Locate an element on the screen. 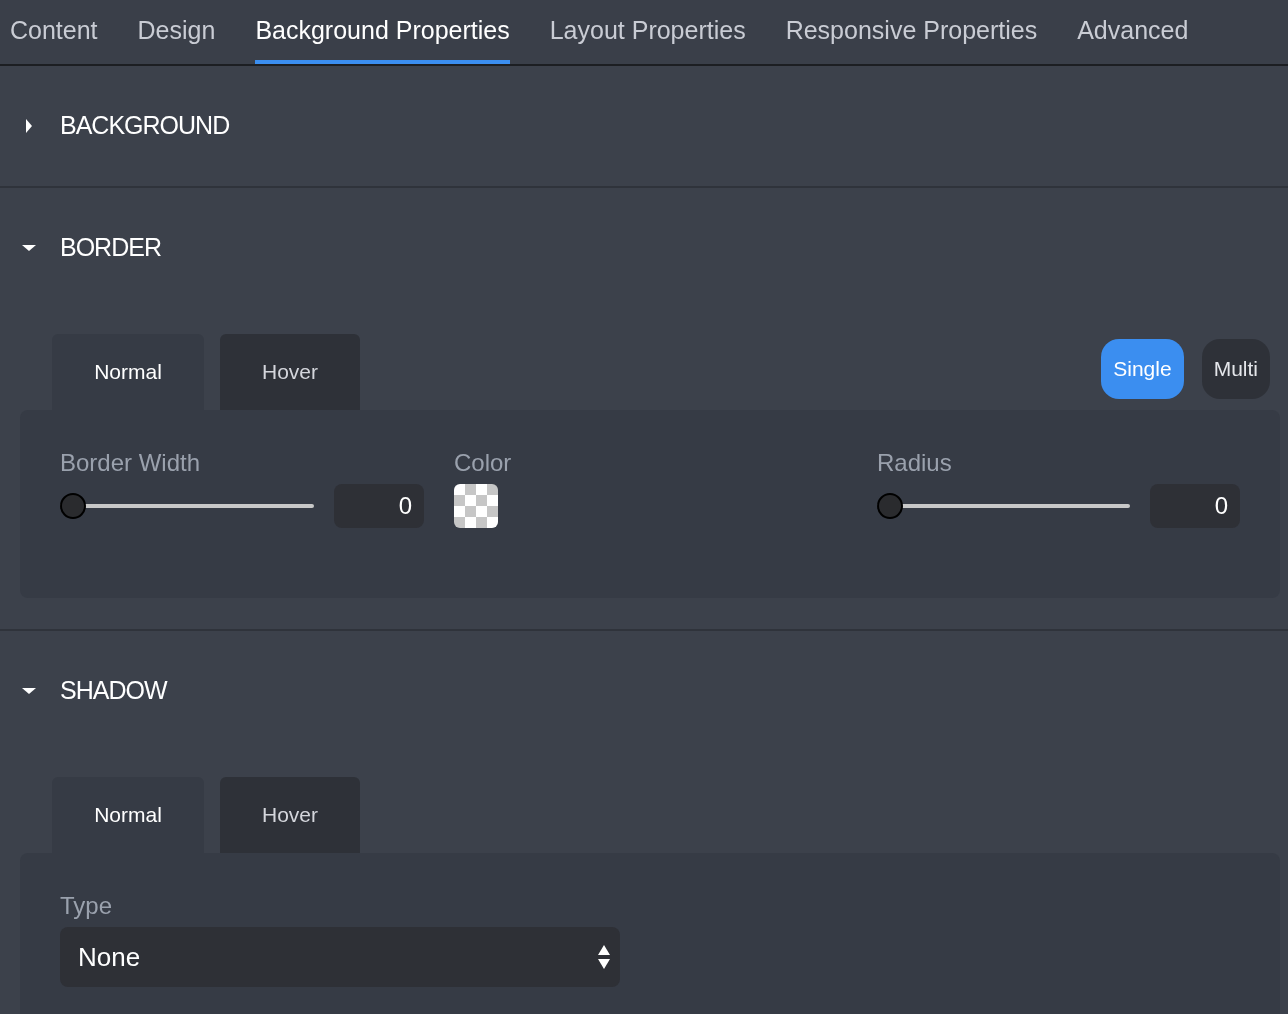 The height and width of the screenshot is (1014, 1288). type-select: None is located at coordinates (340, 957).